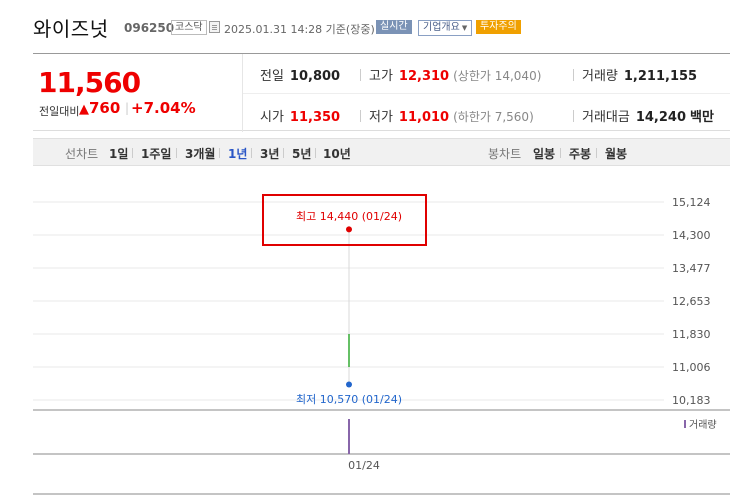 This screenshot has width=733, height=496. I want to click on volume-legend-swatch, so click(685, 424).